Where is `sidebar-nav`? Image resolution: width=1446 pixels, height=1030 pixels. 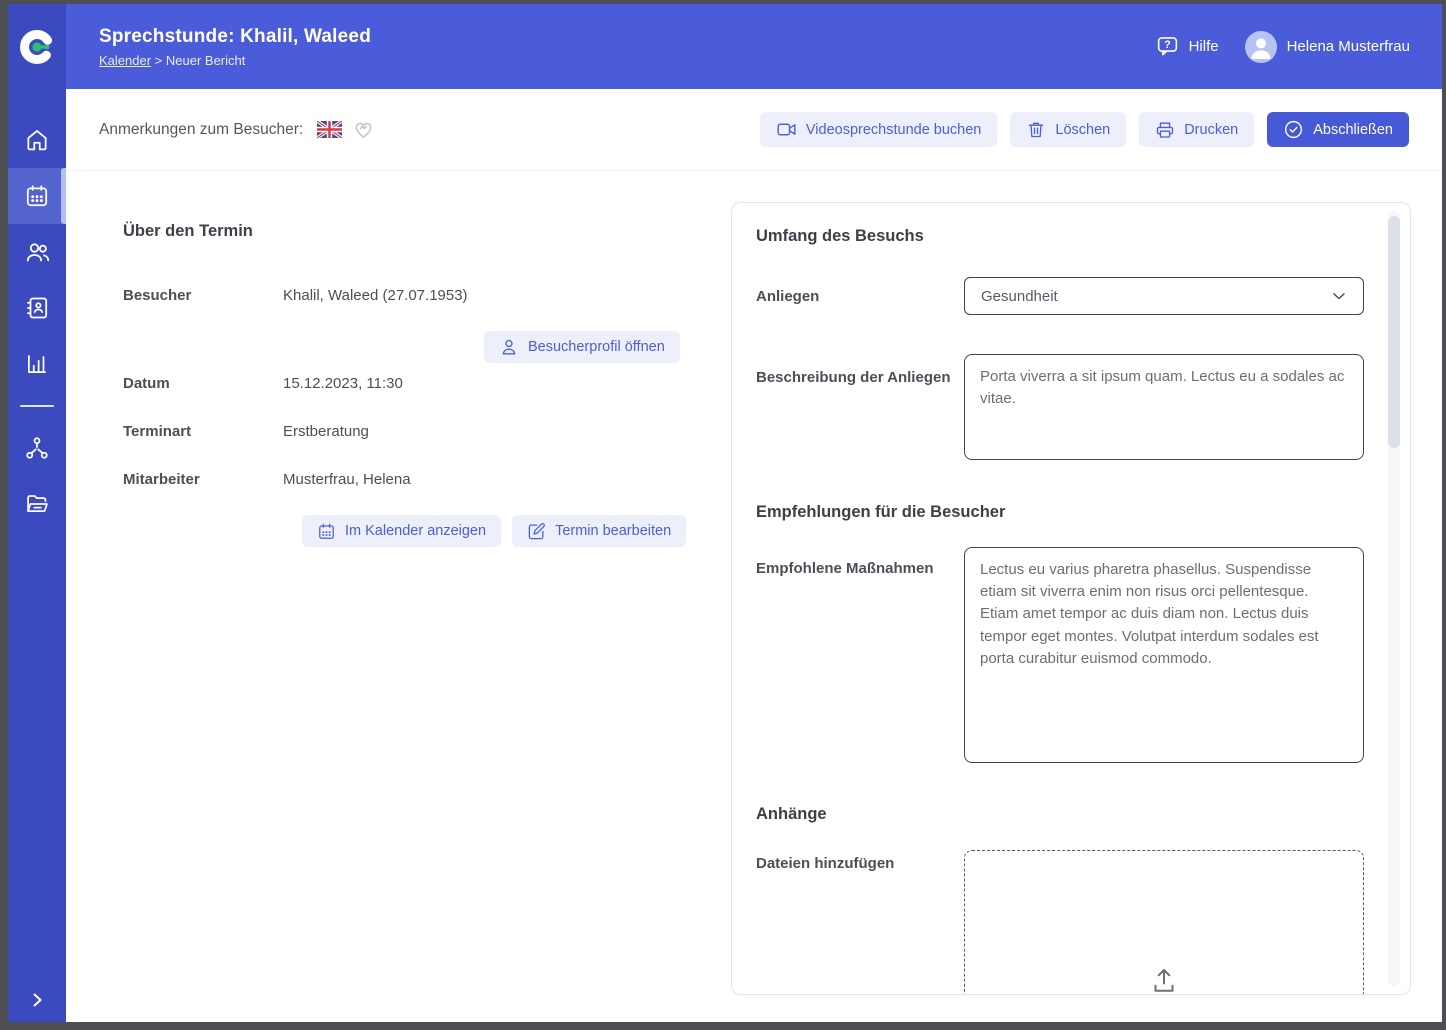
sidebar-nav is located at coordinates (37, 322).